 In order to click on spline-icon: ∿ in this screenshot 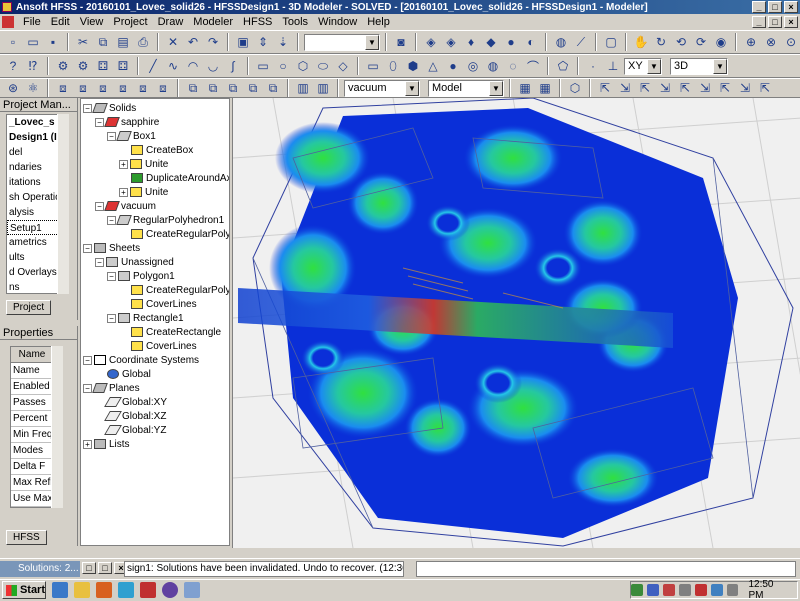, I will do `click(173, 66)`.